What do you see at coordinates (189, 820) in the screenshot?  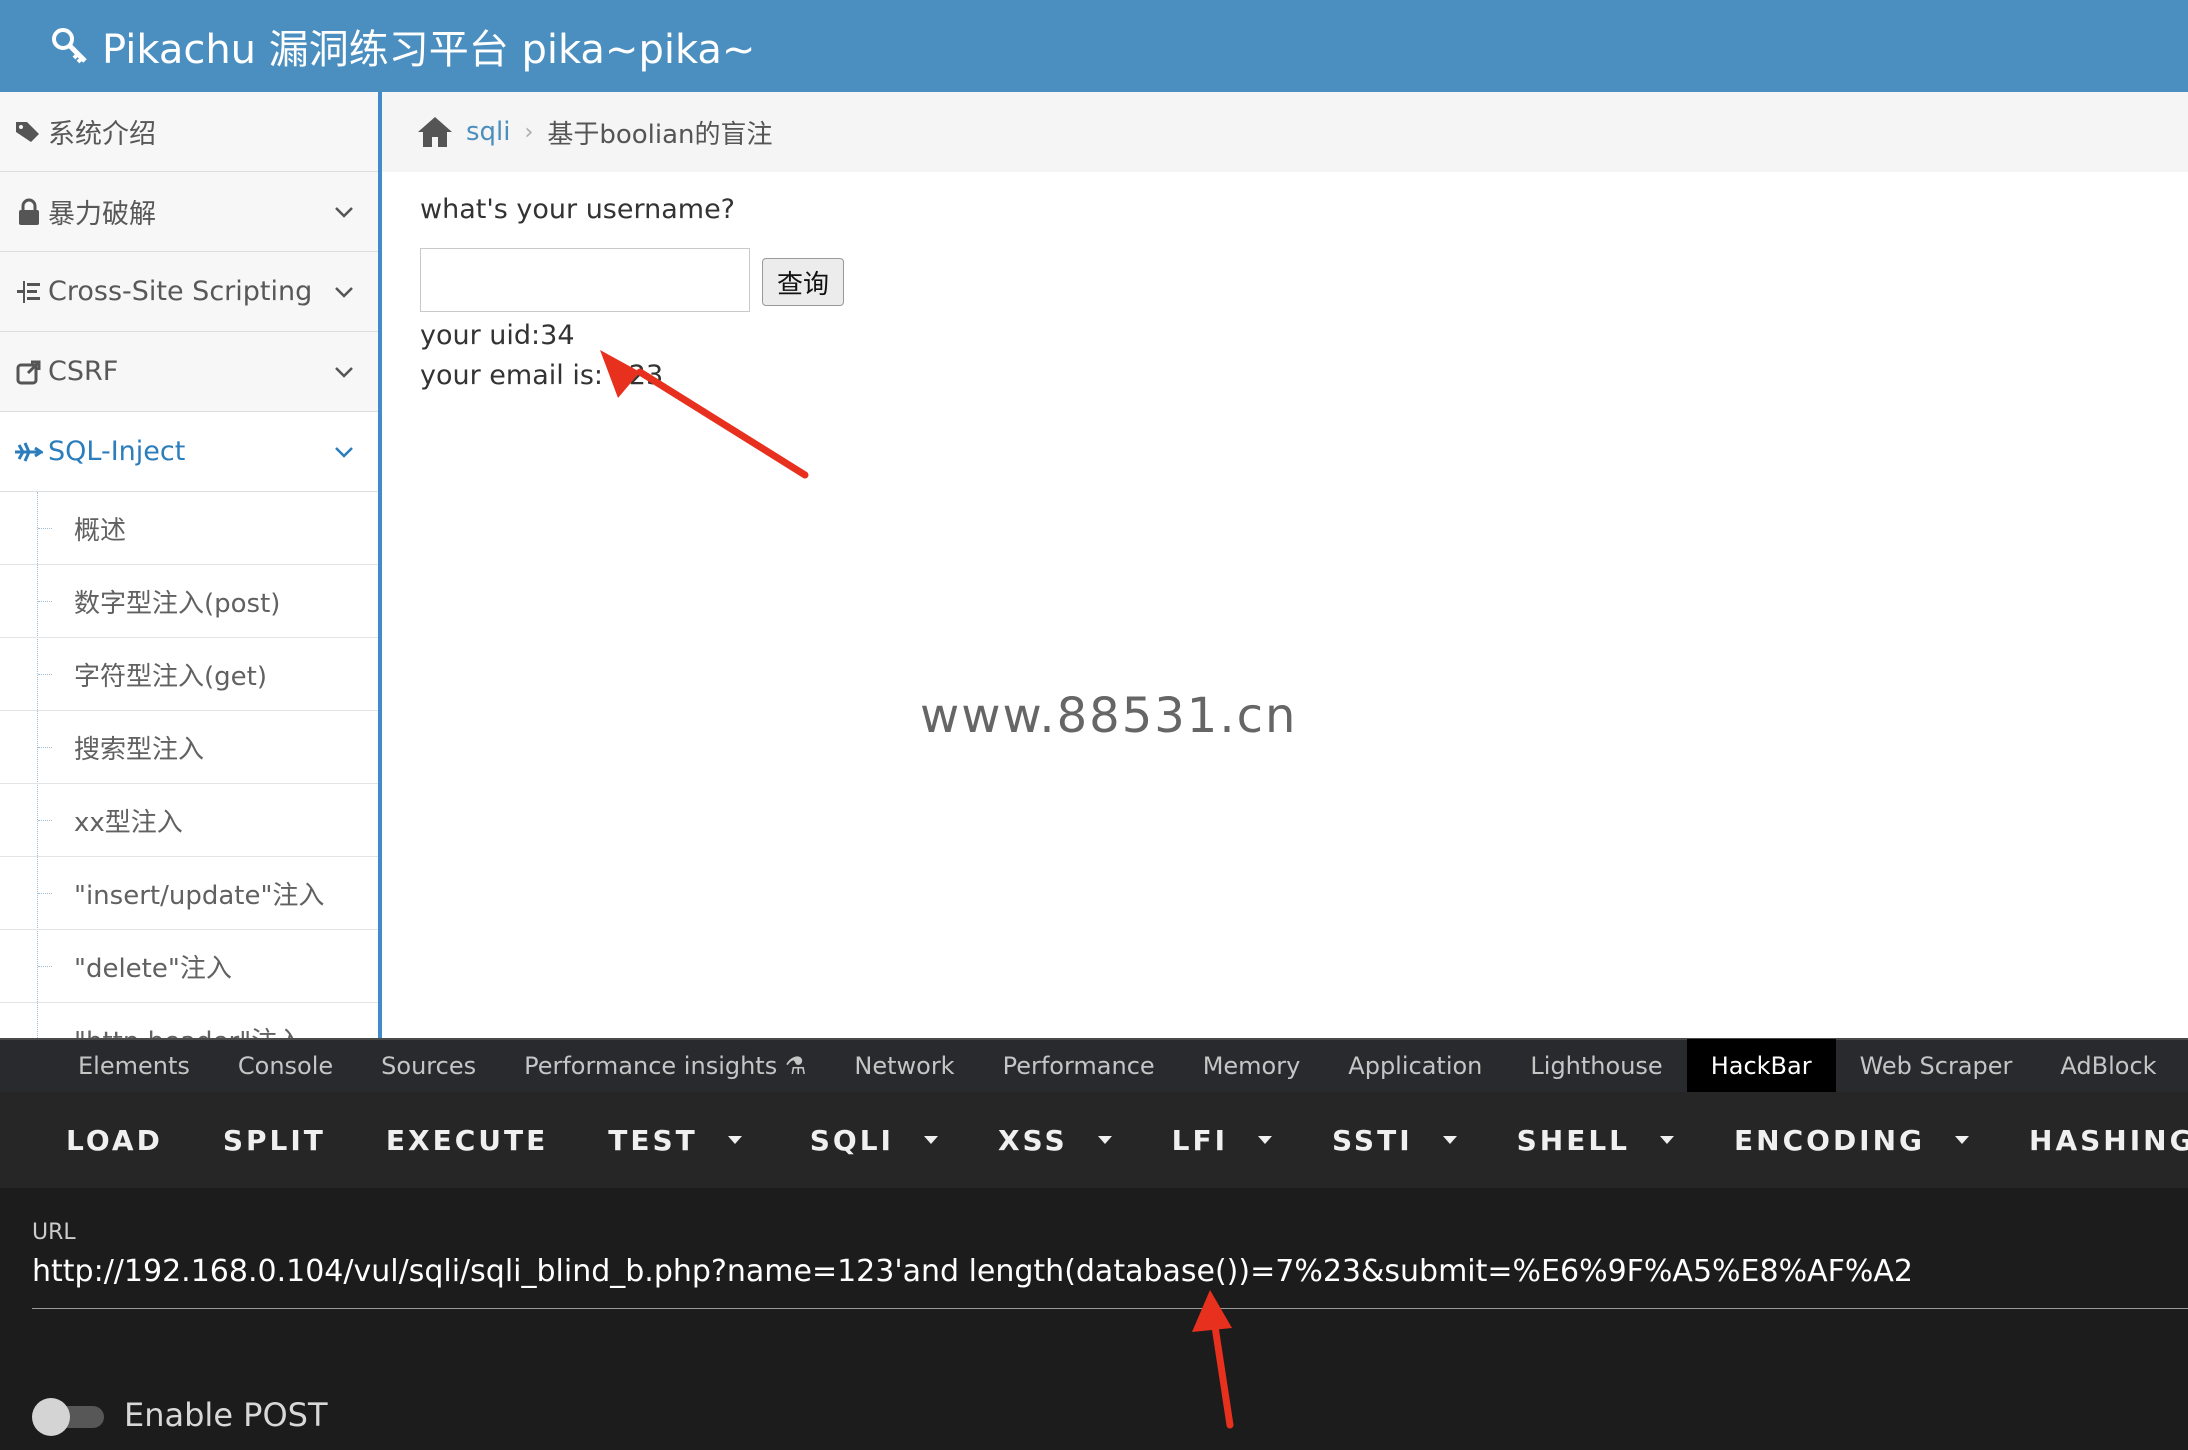 I see `submenu-item-xx: xx型注入` at bounding box center [189, 820].